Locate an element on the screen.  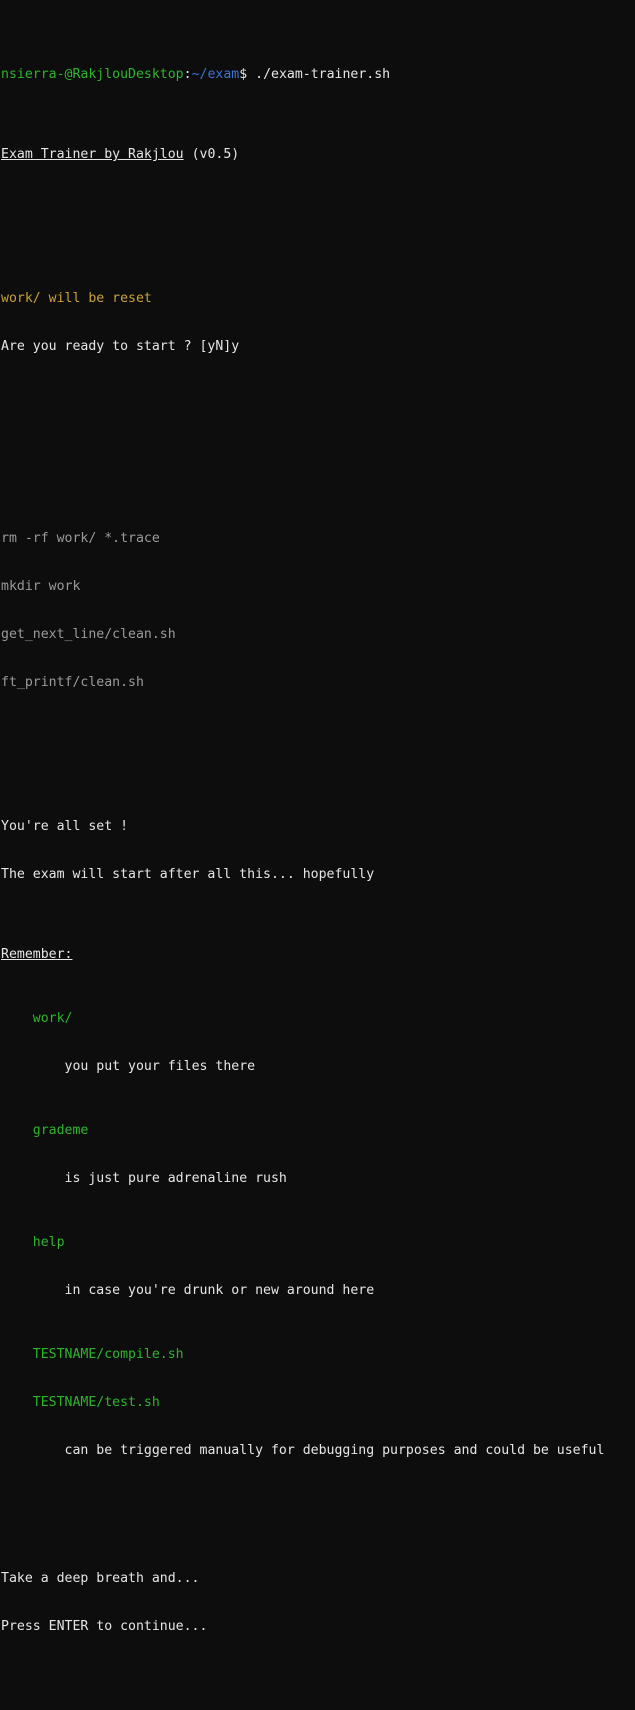
remember-item-desc-line: in case you're drunk or new around here is located at coordinates (318, 1291).